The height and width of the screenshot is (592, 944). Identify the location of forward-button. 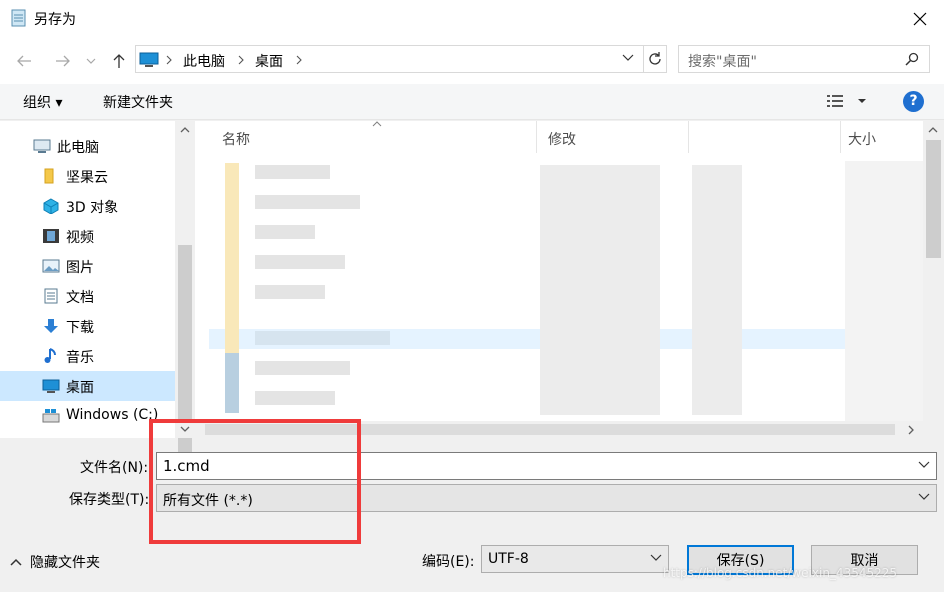
(63, 61).